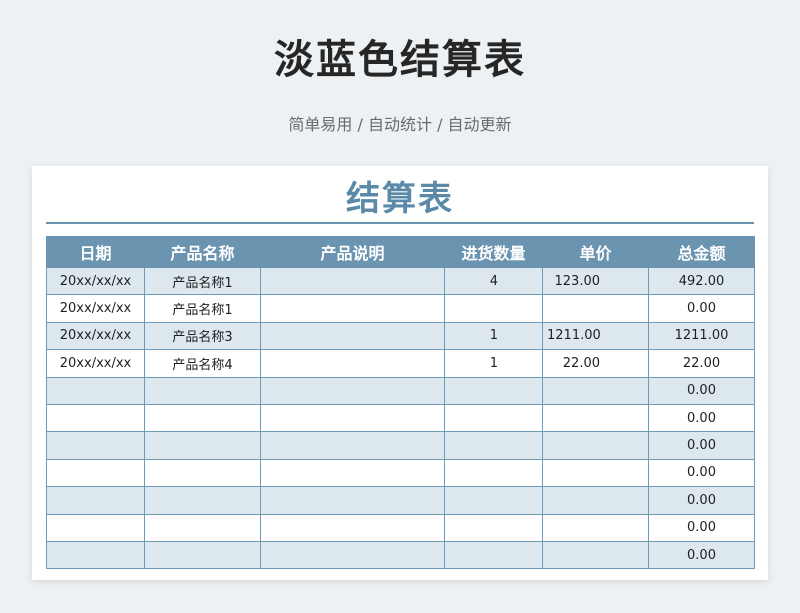  What do you see at coordinates (595, 281) in the screenshot?
I see `unit-price-cell: 123.00` at bounding box center [595, 281].